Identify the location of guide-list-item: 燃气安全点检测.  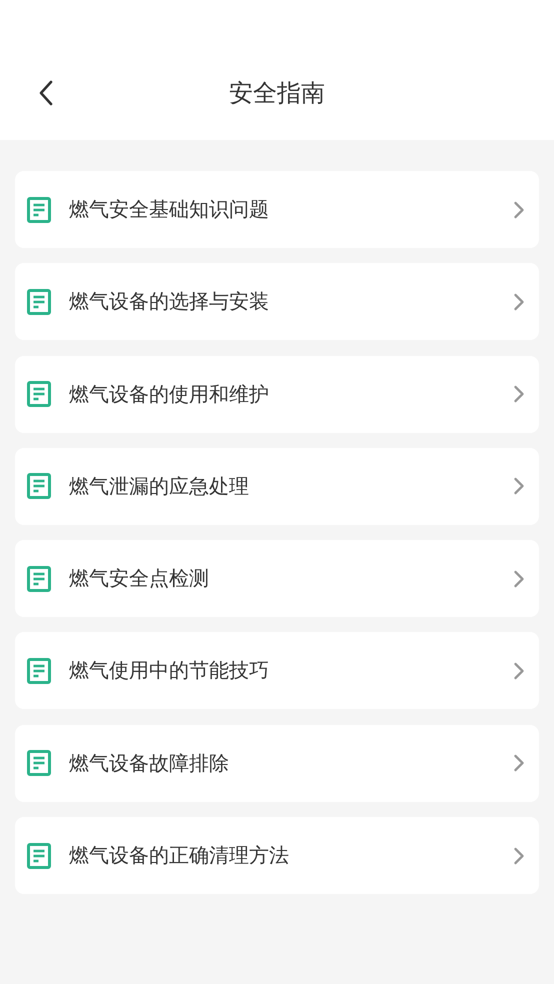
(277, 579).